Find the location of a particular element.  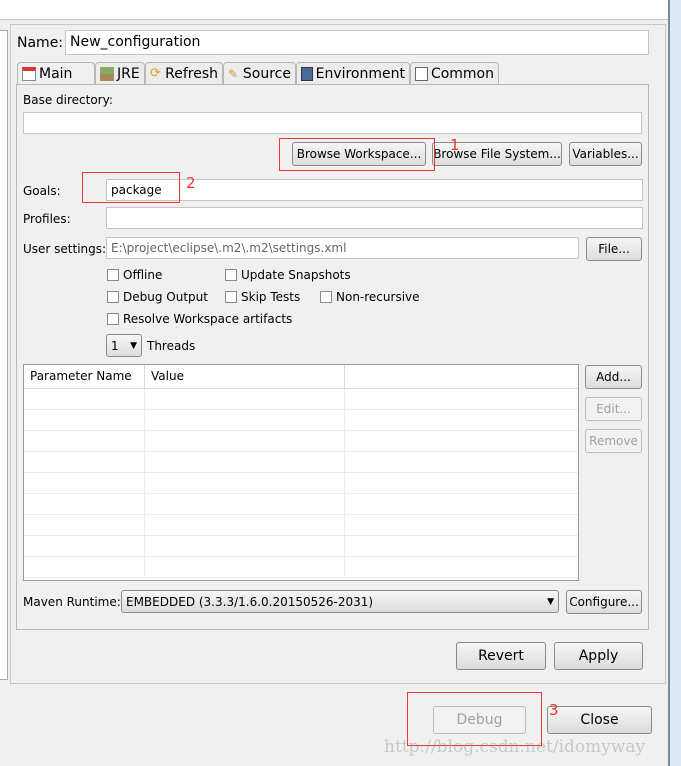

source-icon: ✎ is located at coordinates (233, 74).